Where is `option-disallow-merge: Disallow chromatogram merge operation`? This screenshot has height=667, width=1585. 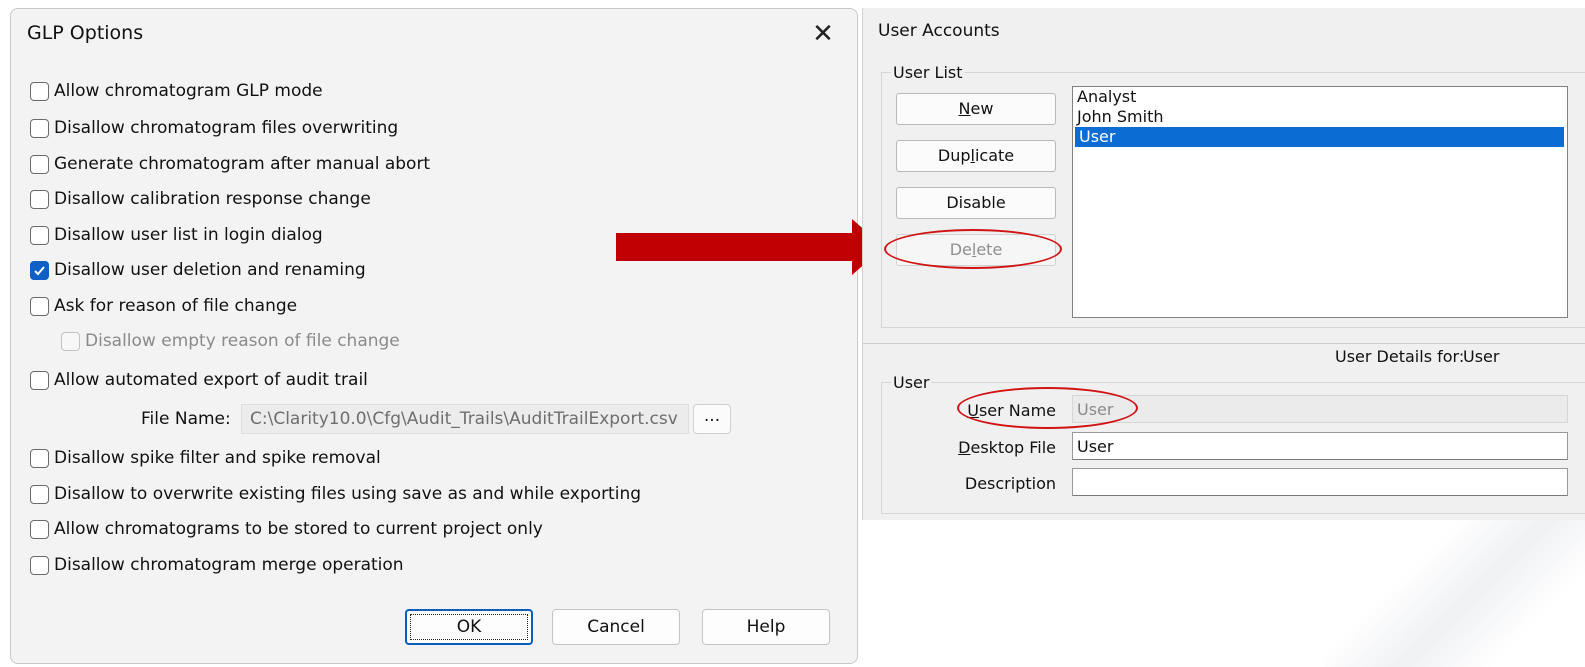
option-disallow-merge: Disallow chromatogram merge operation is located at coordinates (217, 565).